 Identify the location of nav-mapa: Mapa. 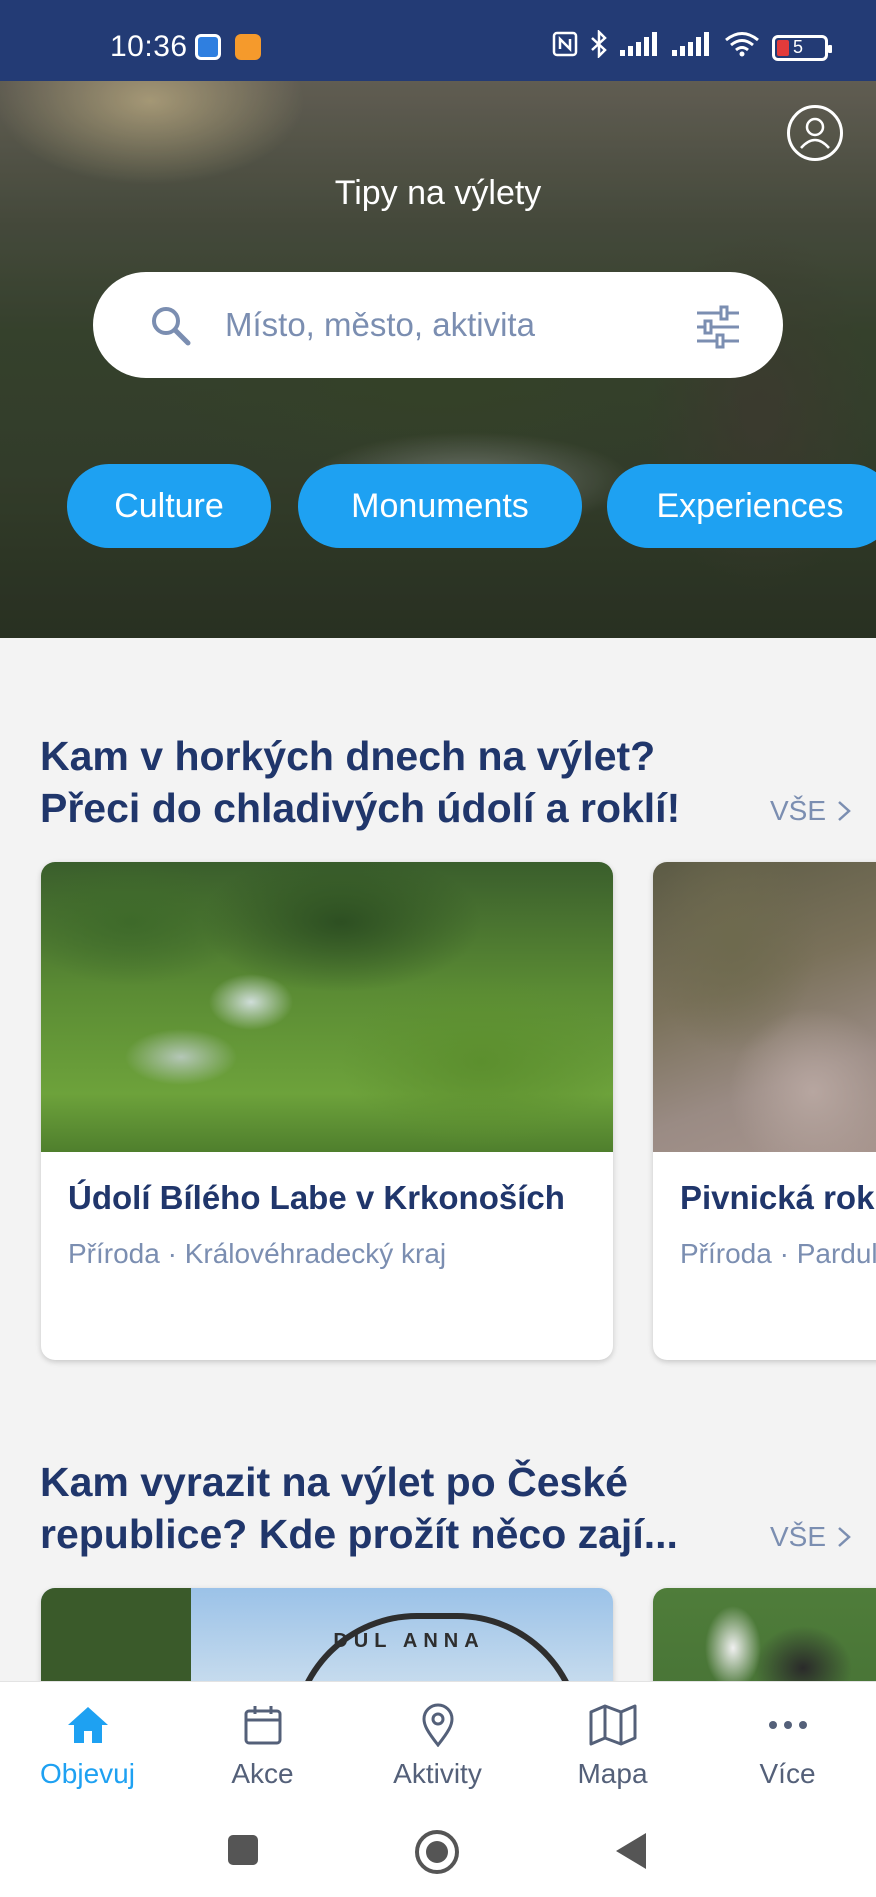
(612, 1745).